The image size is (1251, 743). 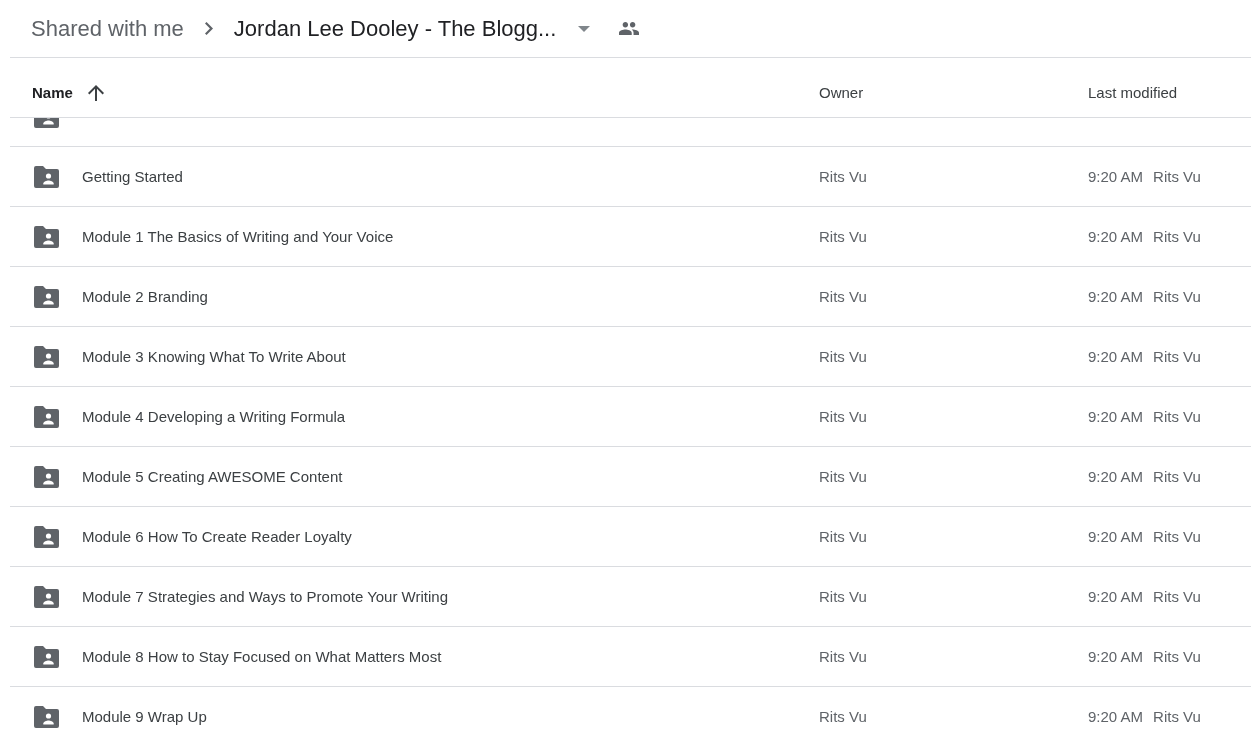 I want to click on column-header: Name, so click(x=52, y=93).